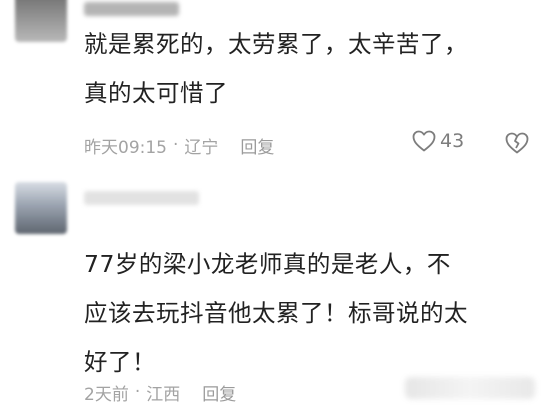  I want to click on broken-heart-icon, so click(517, 143).